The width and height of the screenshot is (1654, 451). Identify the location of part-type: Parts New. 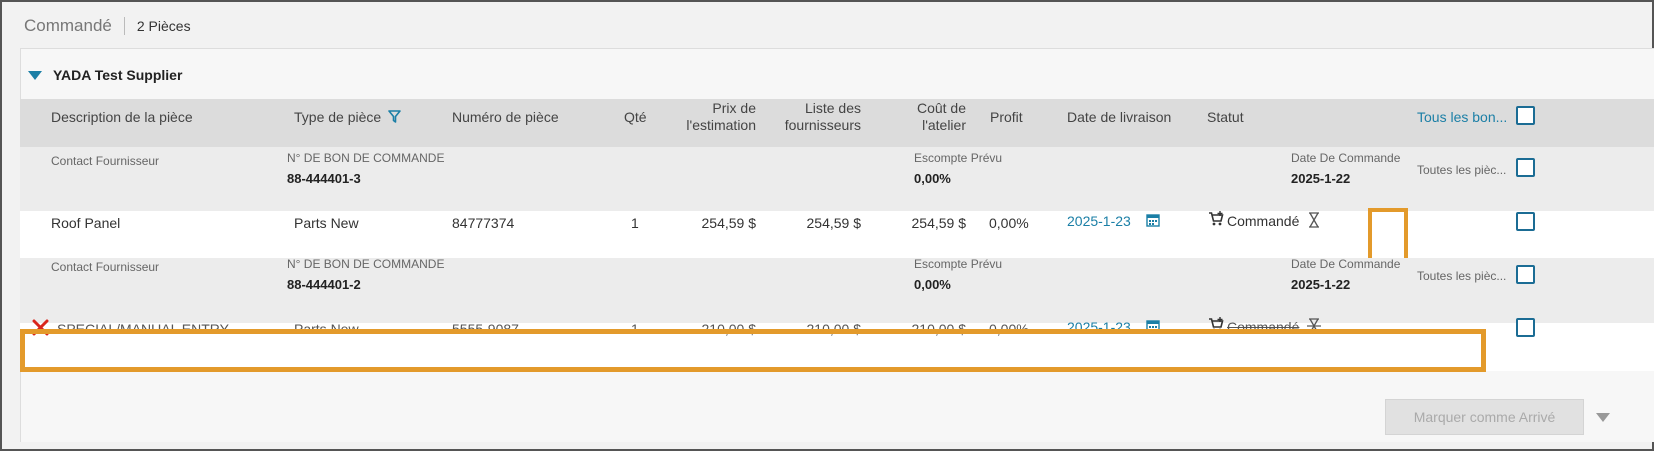
(326, 223).